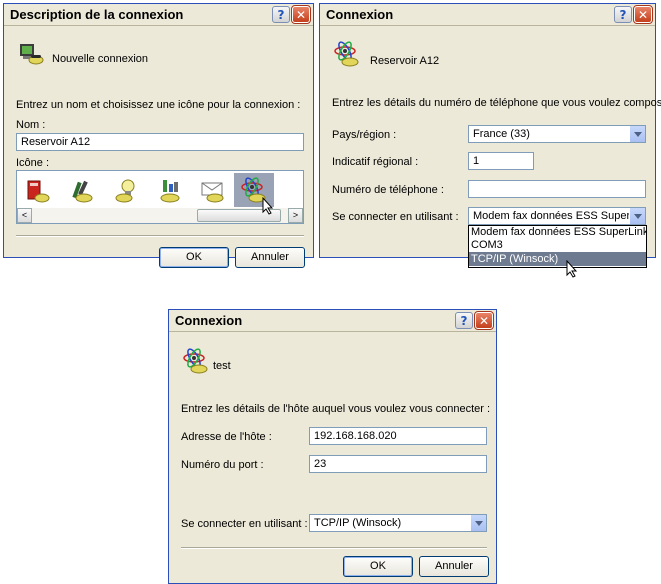 The width and height of the screenshot is (661, 584). Describe the element at coordinates (501, 161) in the screenshot. I see `area-code-input: 1` at that location.